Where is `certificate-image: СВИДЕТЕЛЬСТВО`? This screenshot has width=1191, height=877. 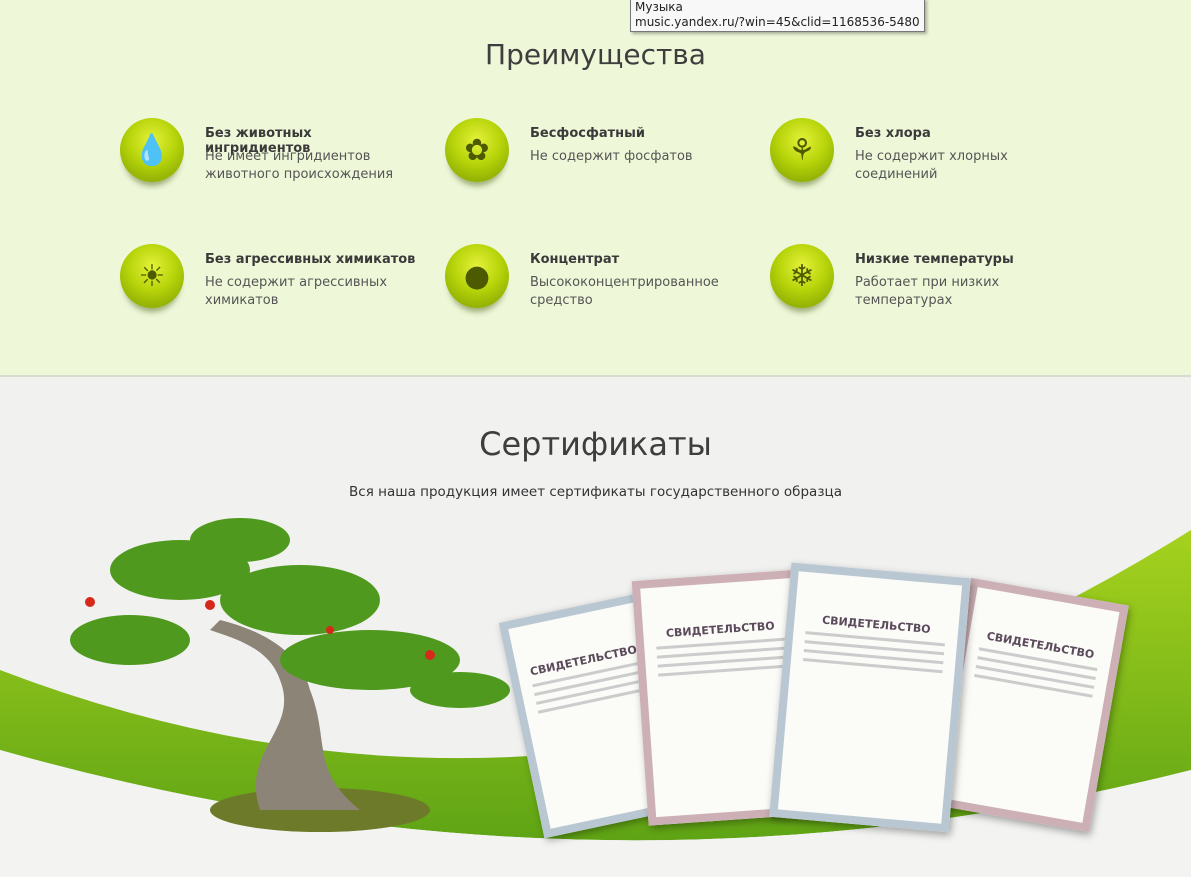 certificate-image: СВИДЕТЕЛЬСТВО is located at coordinates (870, 697).